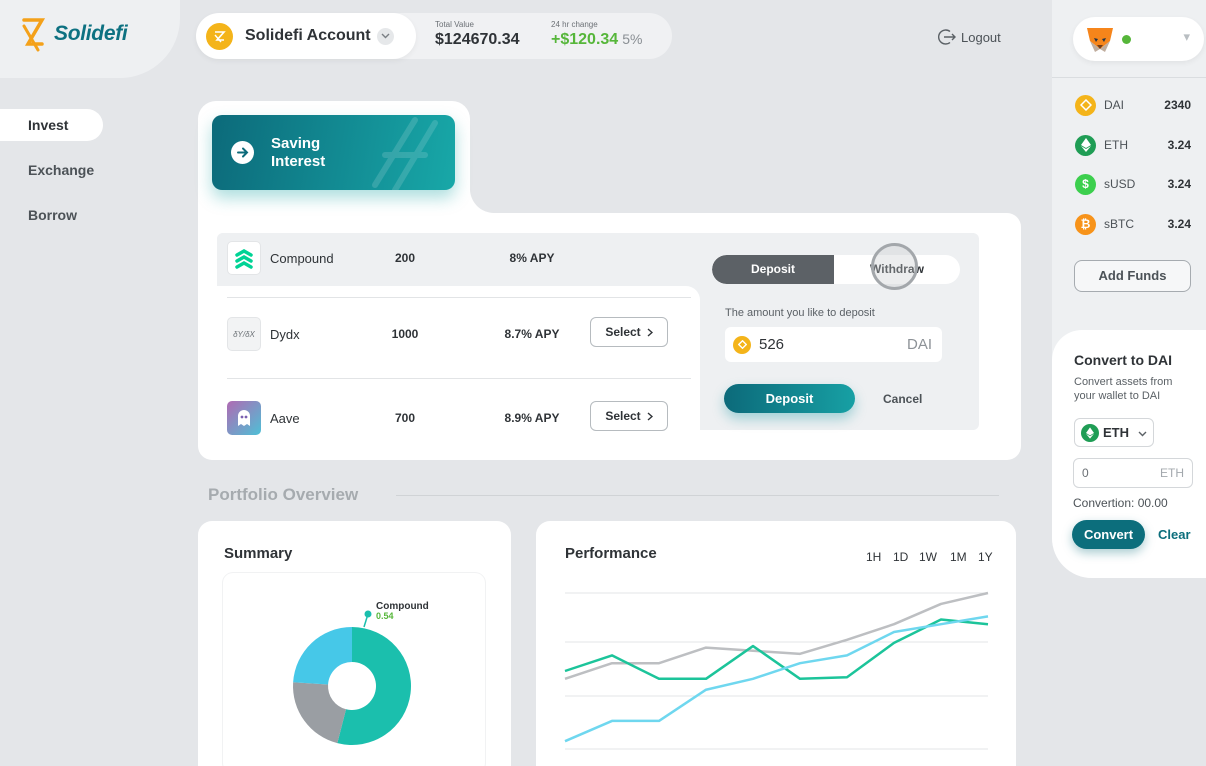 The width and height of the screenshot is (1206, 766). Describe the element at coordinates (772, 344) in the screenshot. I see `deposit-amount-value: 526` at that location.